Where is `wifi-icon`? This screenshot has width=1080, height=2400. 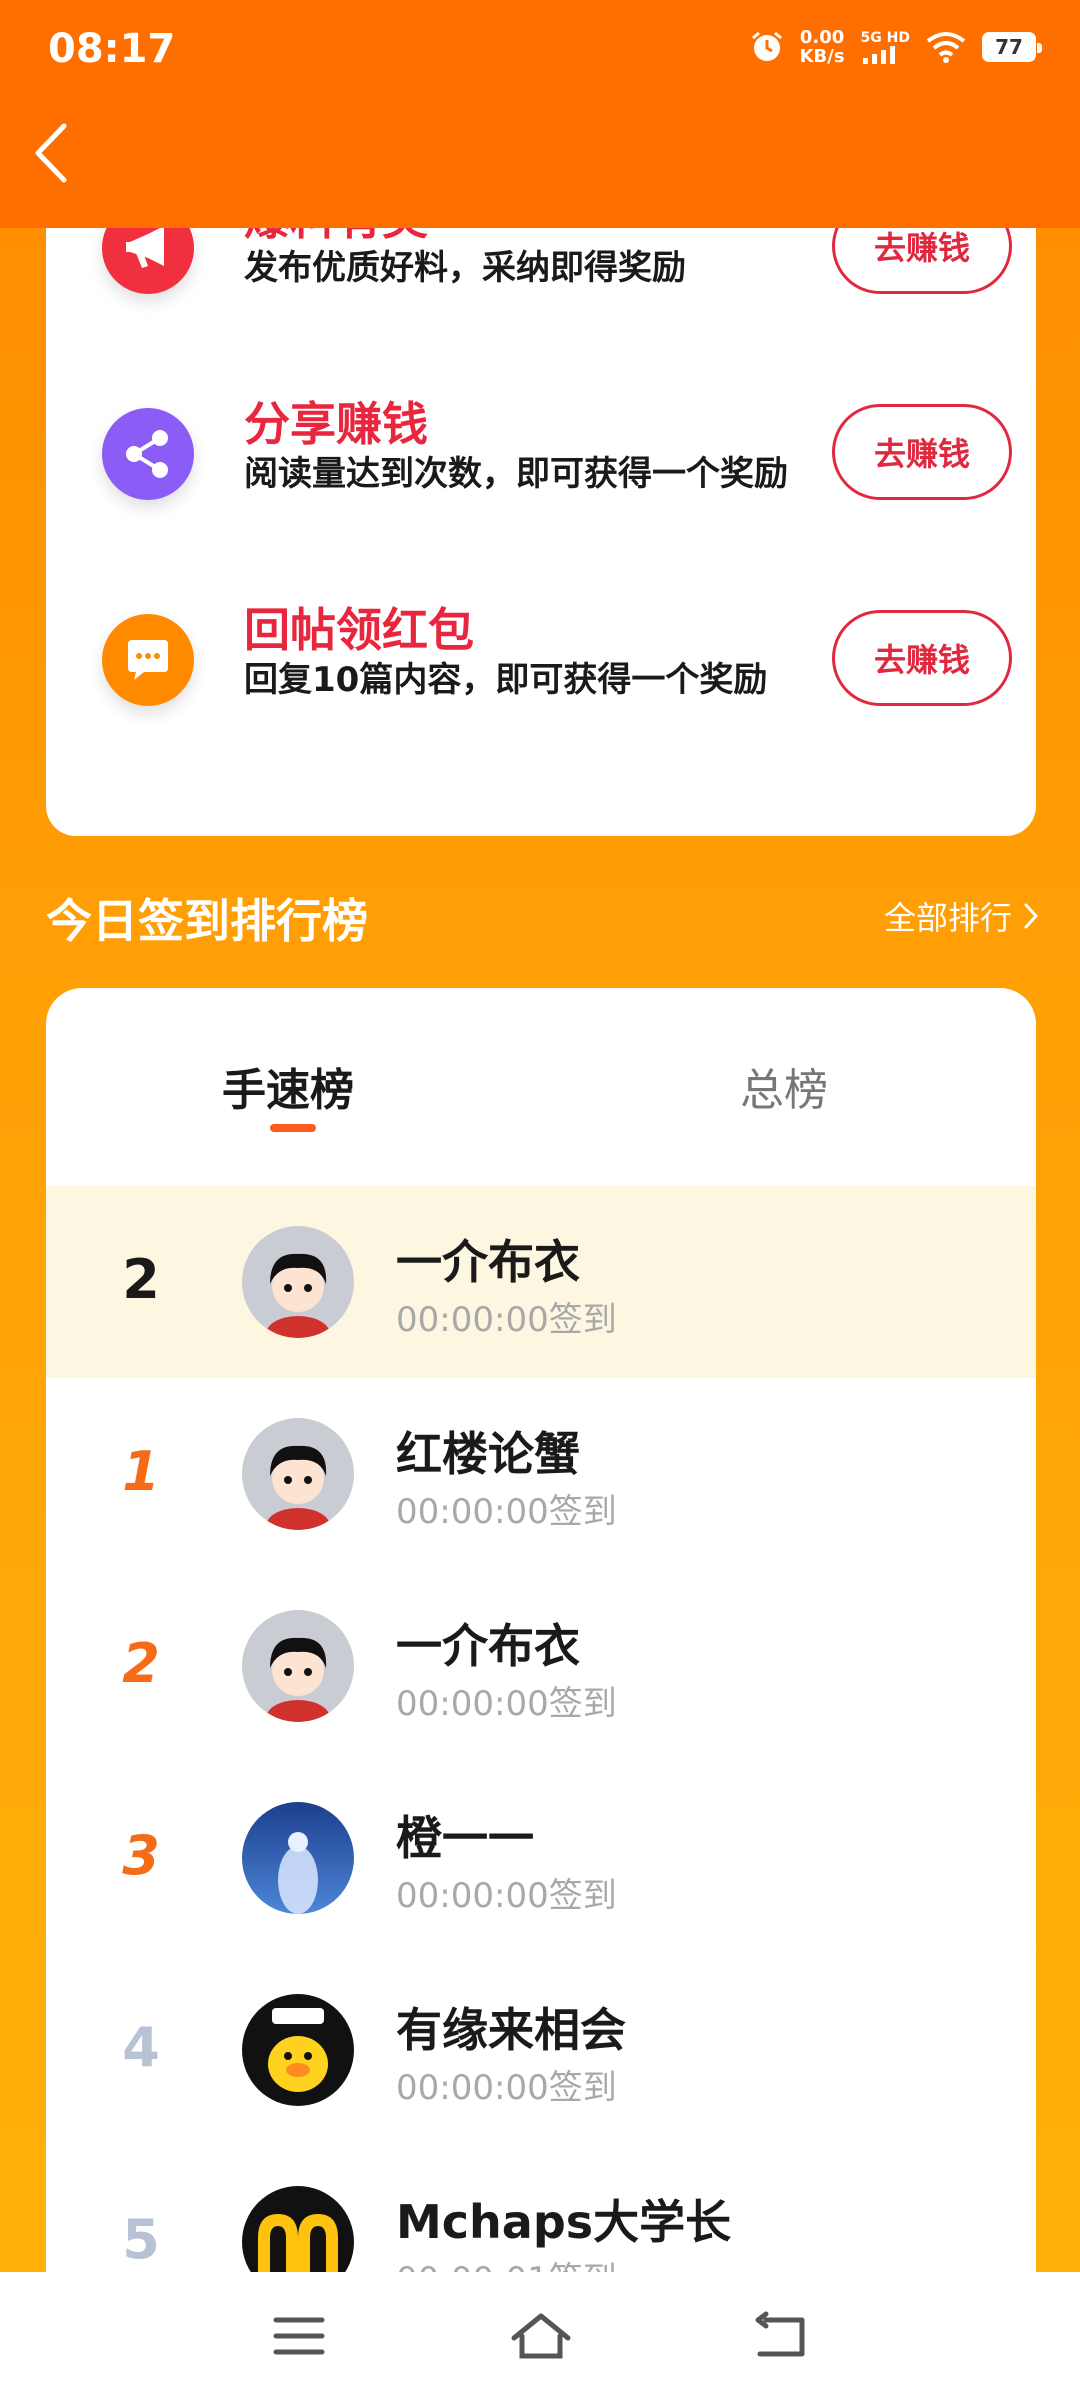
wifi-icon is located at coordinates (946, 47).